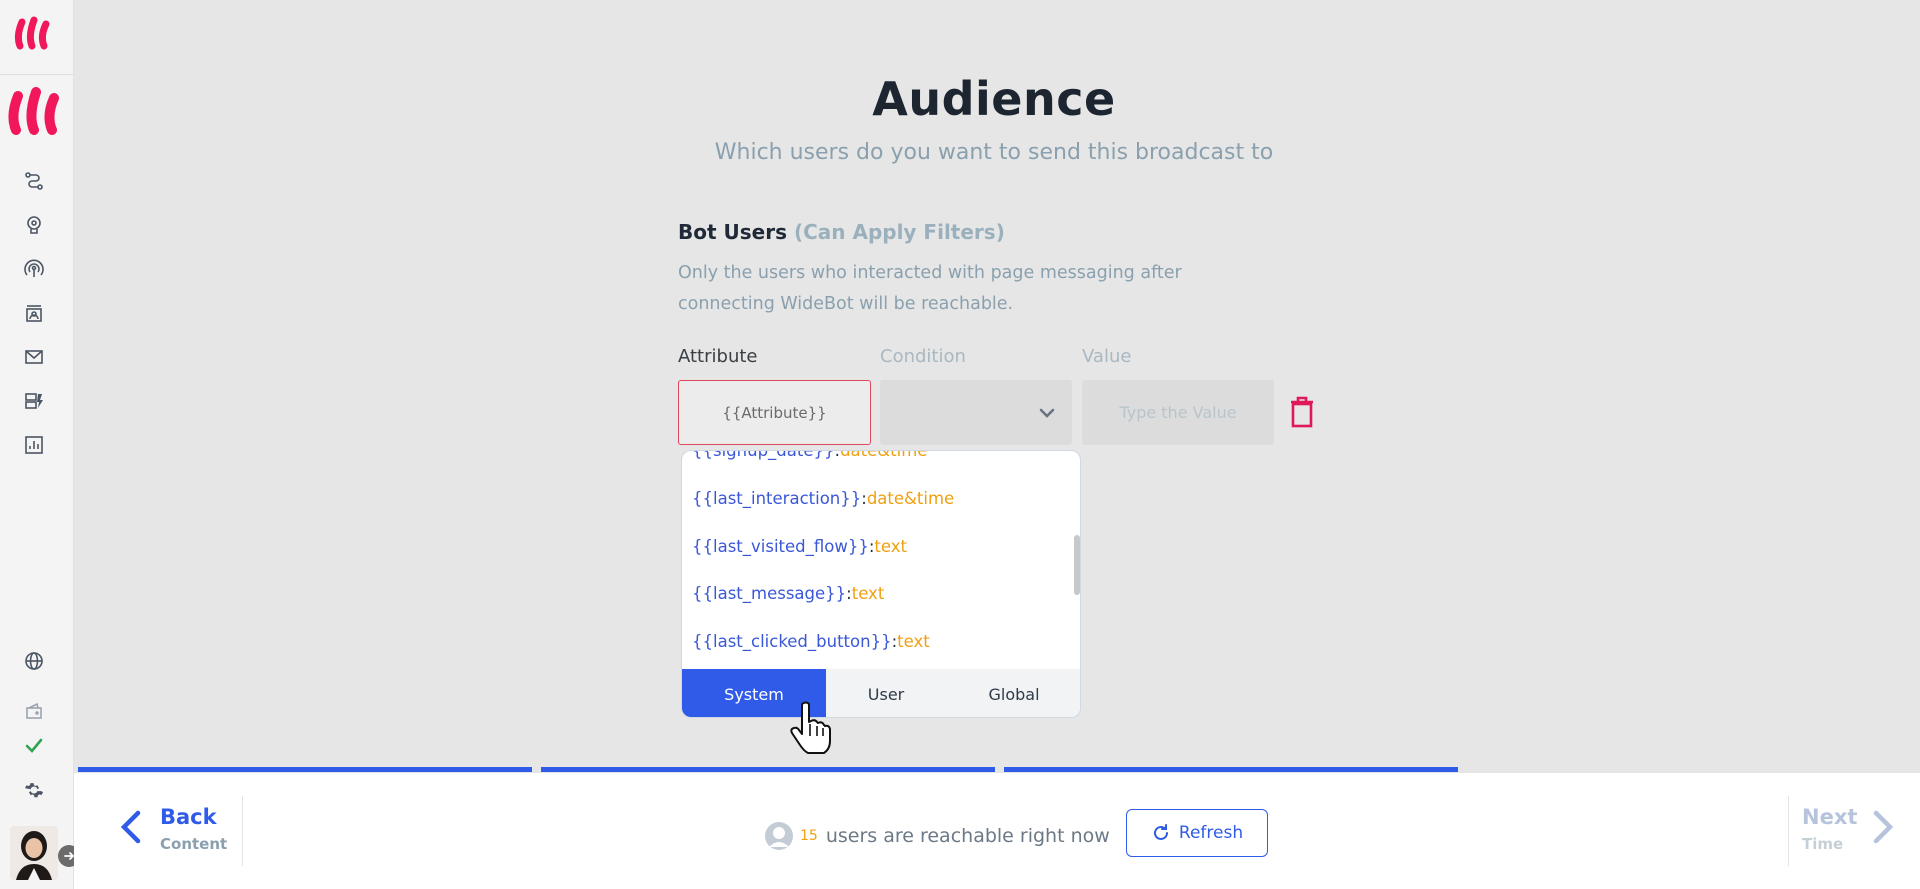  I want to click on hand-cursor-icon, so click(810, 727).